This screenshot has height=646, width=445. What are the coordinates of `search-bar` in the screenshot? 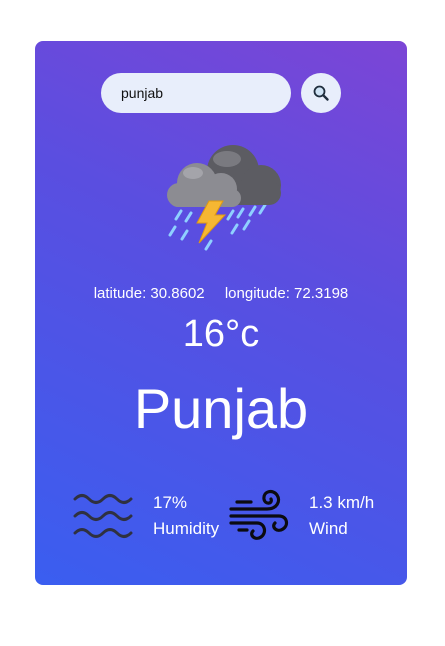 It's located at (221, 93).